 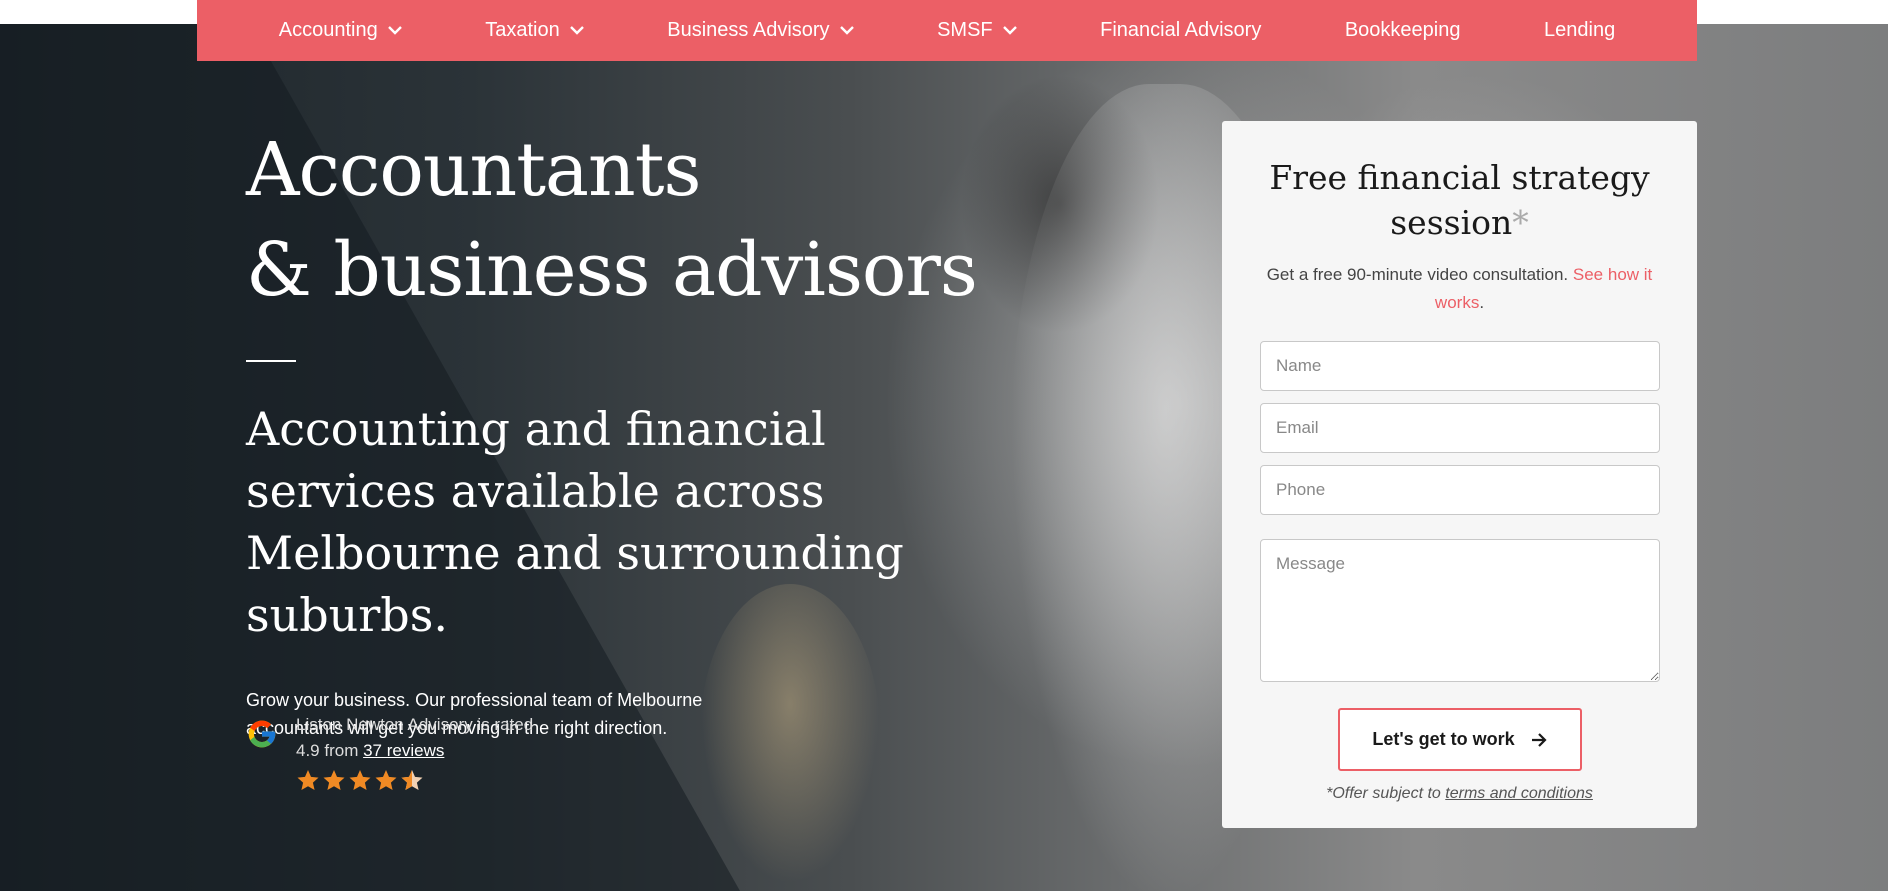 I want to click on offer-text: *Offer subject to, so click(x=1383, y=793).